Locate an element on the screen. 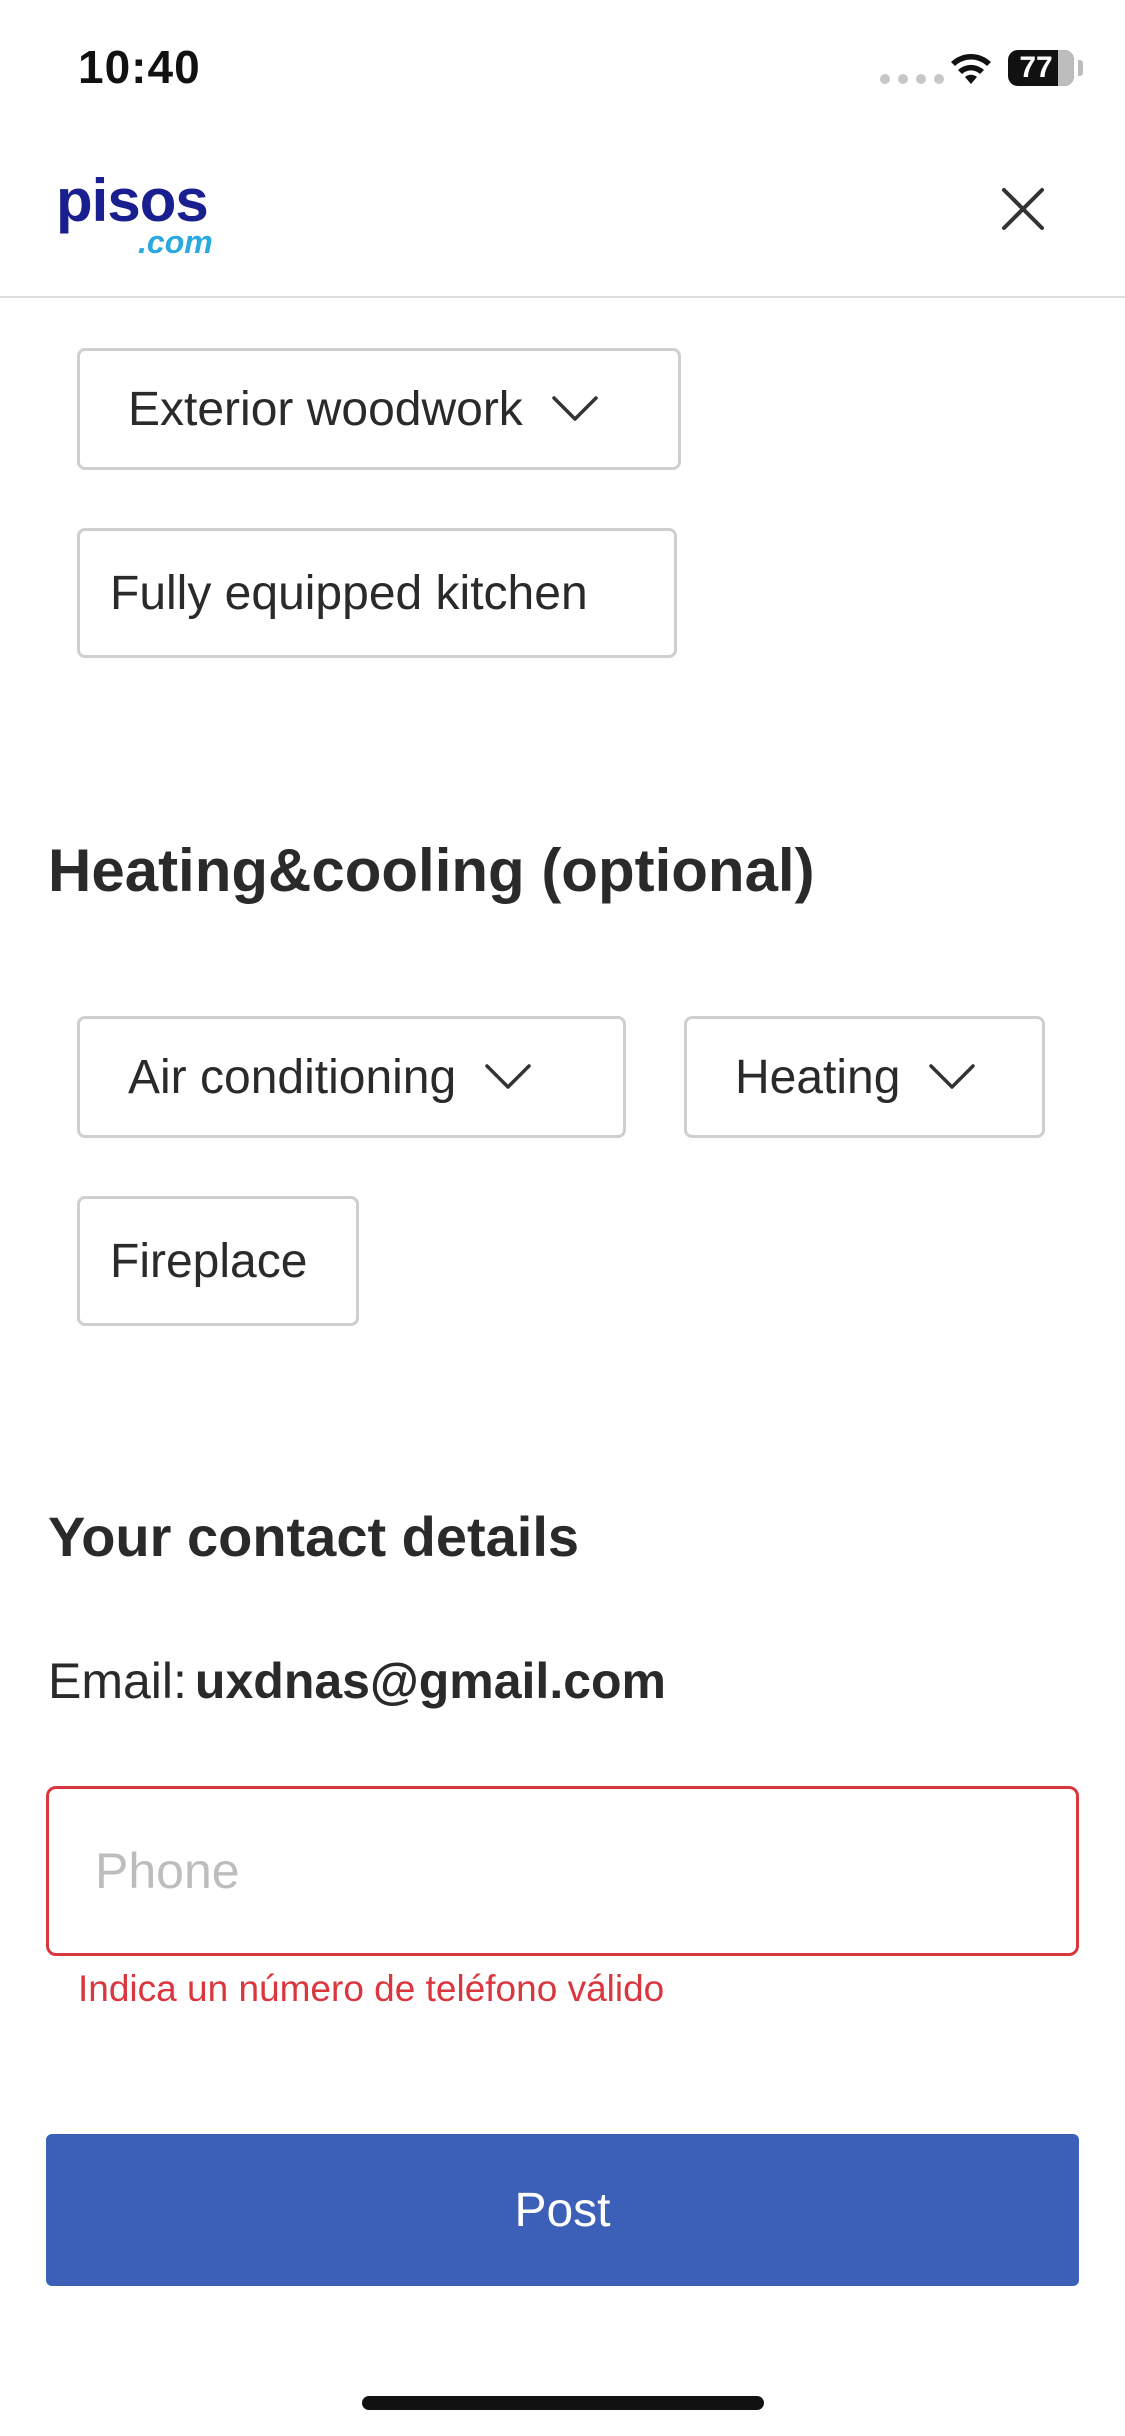  wifi-icon is located at coordinates (971, 69).